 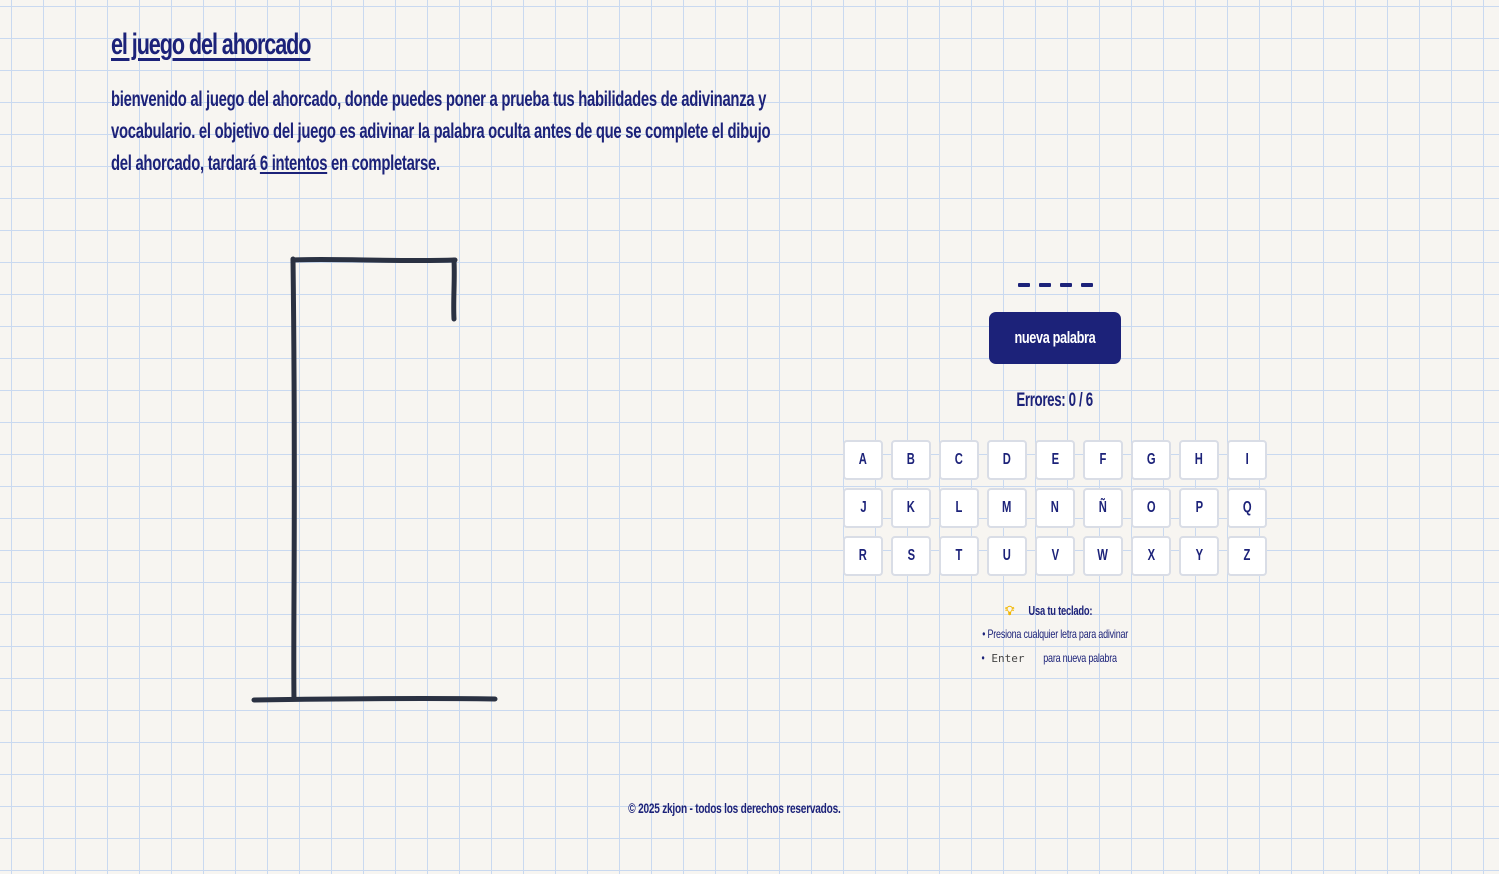 What do you see at coordinates (1055, 274) in the screenshot?
I see `hidden-word` at bounding box center [1055, 274].